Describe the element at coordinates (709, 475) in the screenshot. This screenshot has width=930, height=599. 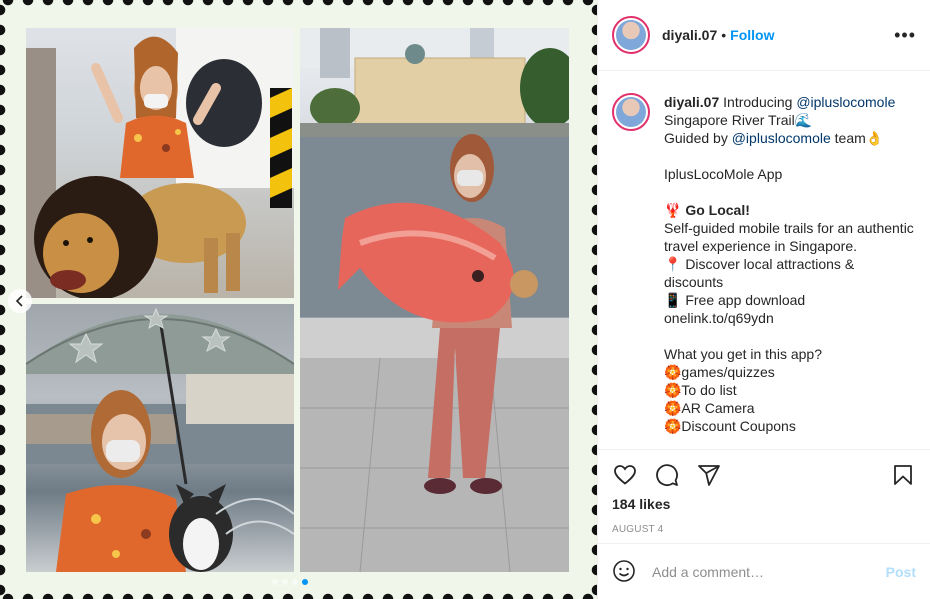
I see `share-send-icon` at that location.